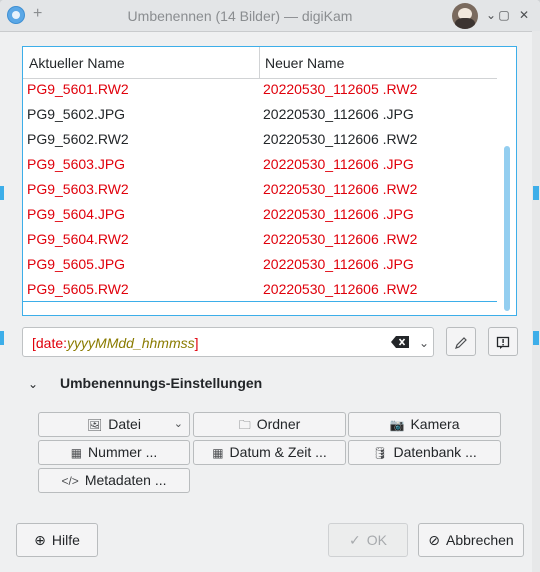 The height and width of the screenshot is (572, 540). I want to click on table-header: Aktueller Name Neuer Name, so click(260, 63).